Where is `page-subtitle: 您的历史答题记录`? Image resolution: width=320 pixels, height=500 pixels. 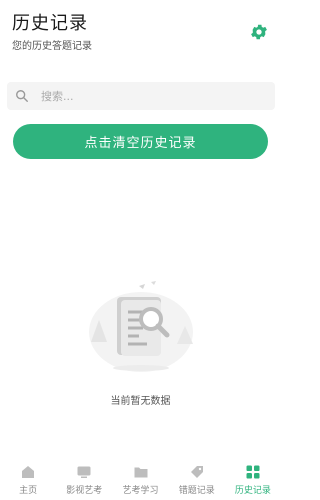 page-subtitle: 您的历史答题记录 is located at coordinates (52, 46).